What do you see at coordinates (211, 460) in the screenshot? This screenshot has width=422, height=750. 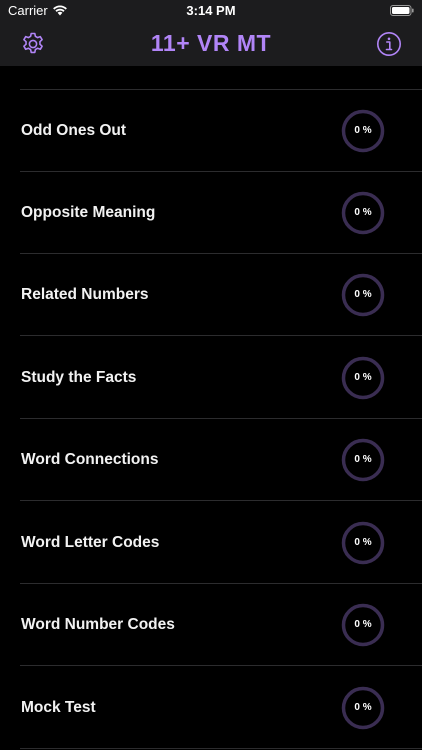 I see `list-item-word-connections: Word Connections 0 %` at bounding box center [211, 460].